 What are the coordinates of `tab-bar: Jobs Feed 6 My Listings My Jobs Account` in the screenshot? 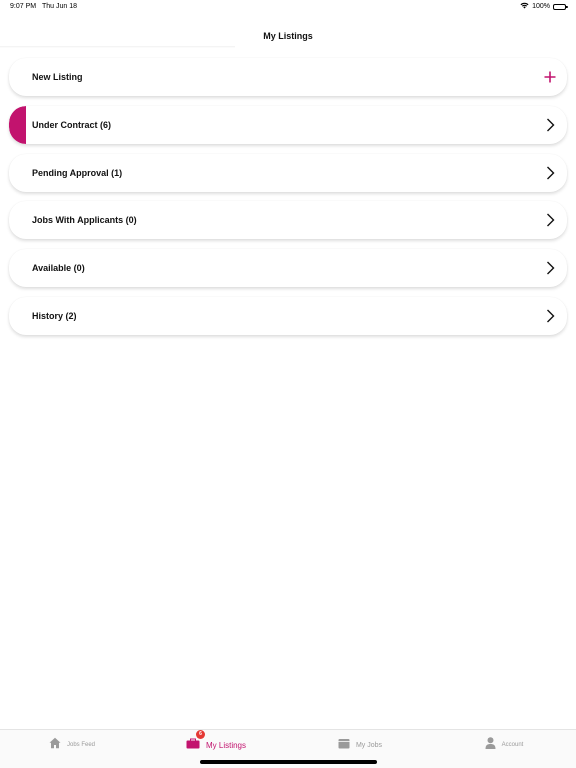 It's located at (288, 748).